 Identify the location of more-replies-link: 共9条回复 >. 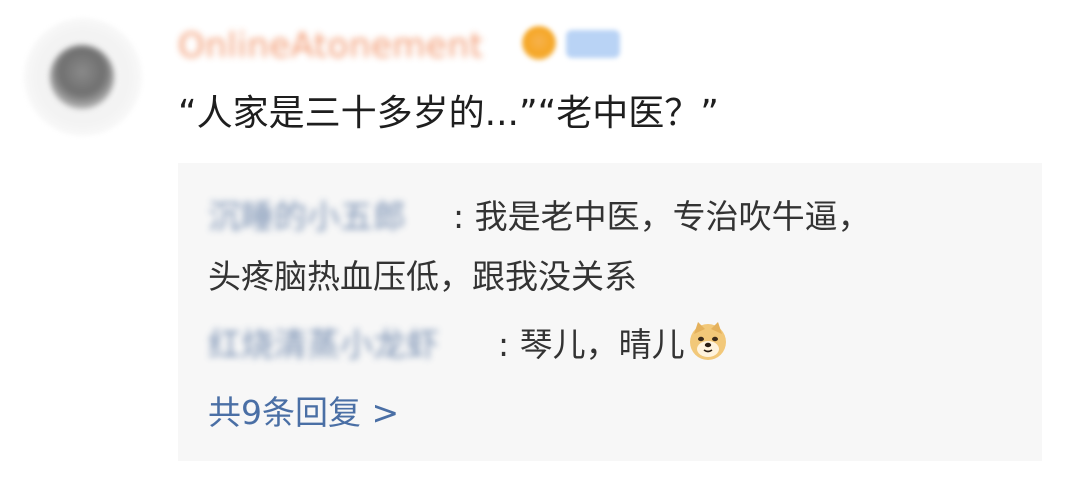
(303, 413).